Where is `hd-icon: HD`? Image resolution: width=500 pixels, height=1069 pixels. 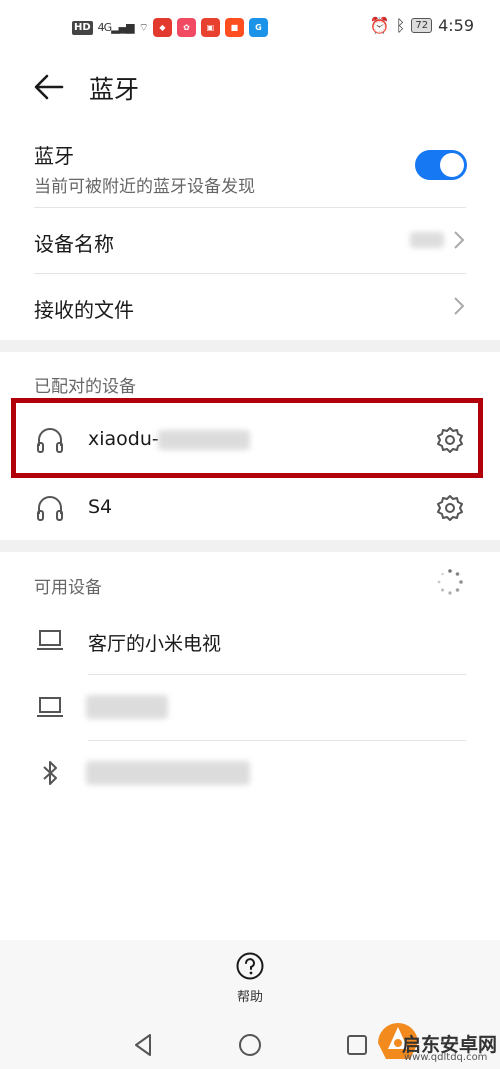 hd-icon: HD is located at coordinates (82, 27).